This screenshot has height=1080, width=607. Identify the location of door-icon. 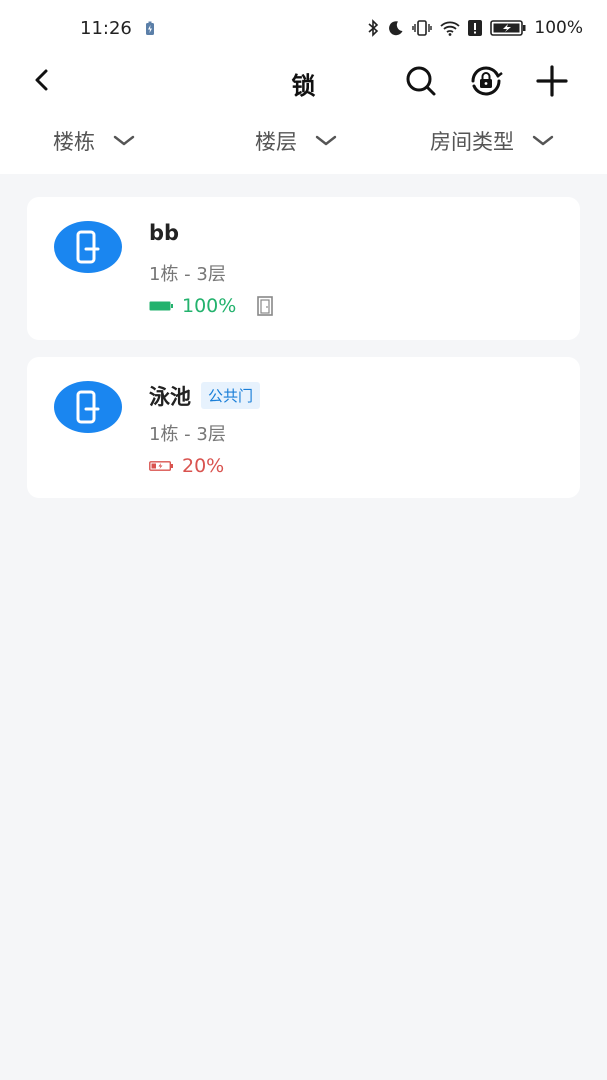
(265, 306).